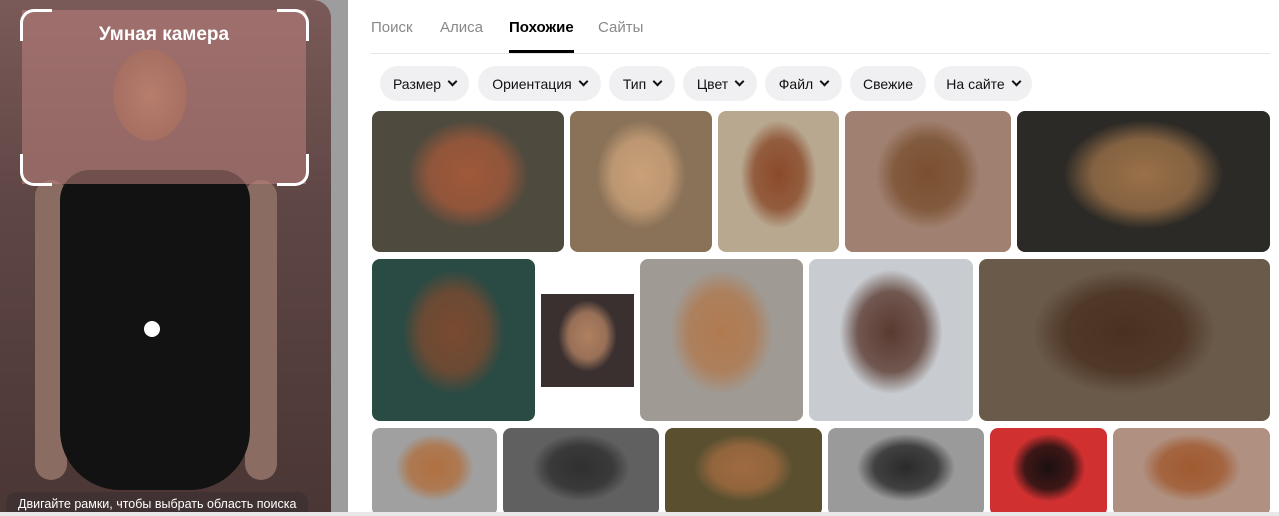  I want to click on filter-1: Ориентация, so click(539, 83).